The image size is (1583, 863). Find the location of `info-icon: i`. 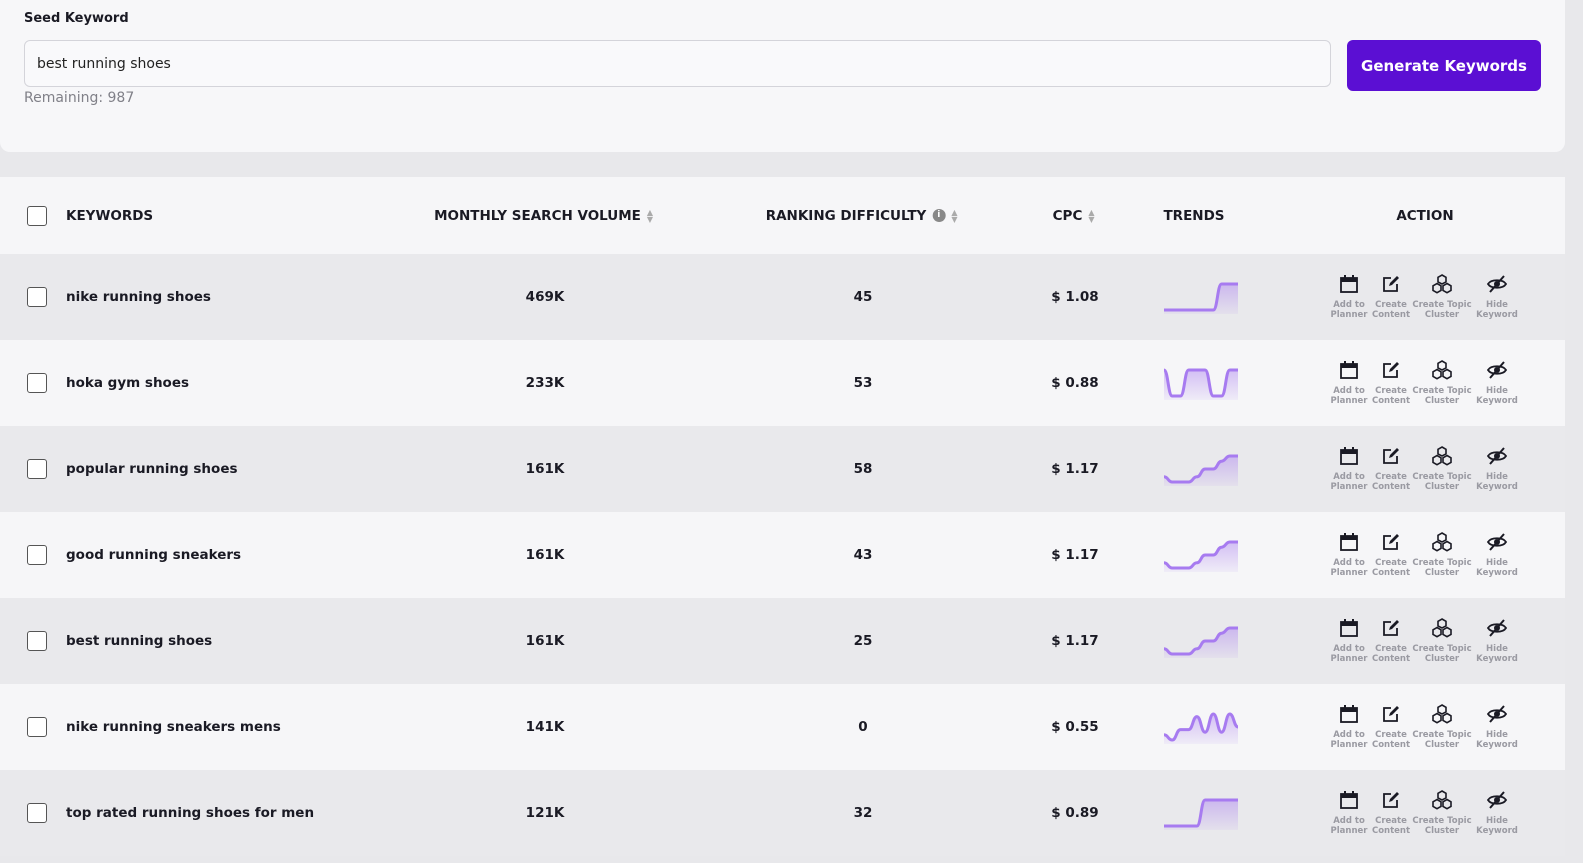

info-icon: i is located at coordinates (939, 215).